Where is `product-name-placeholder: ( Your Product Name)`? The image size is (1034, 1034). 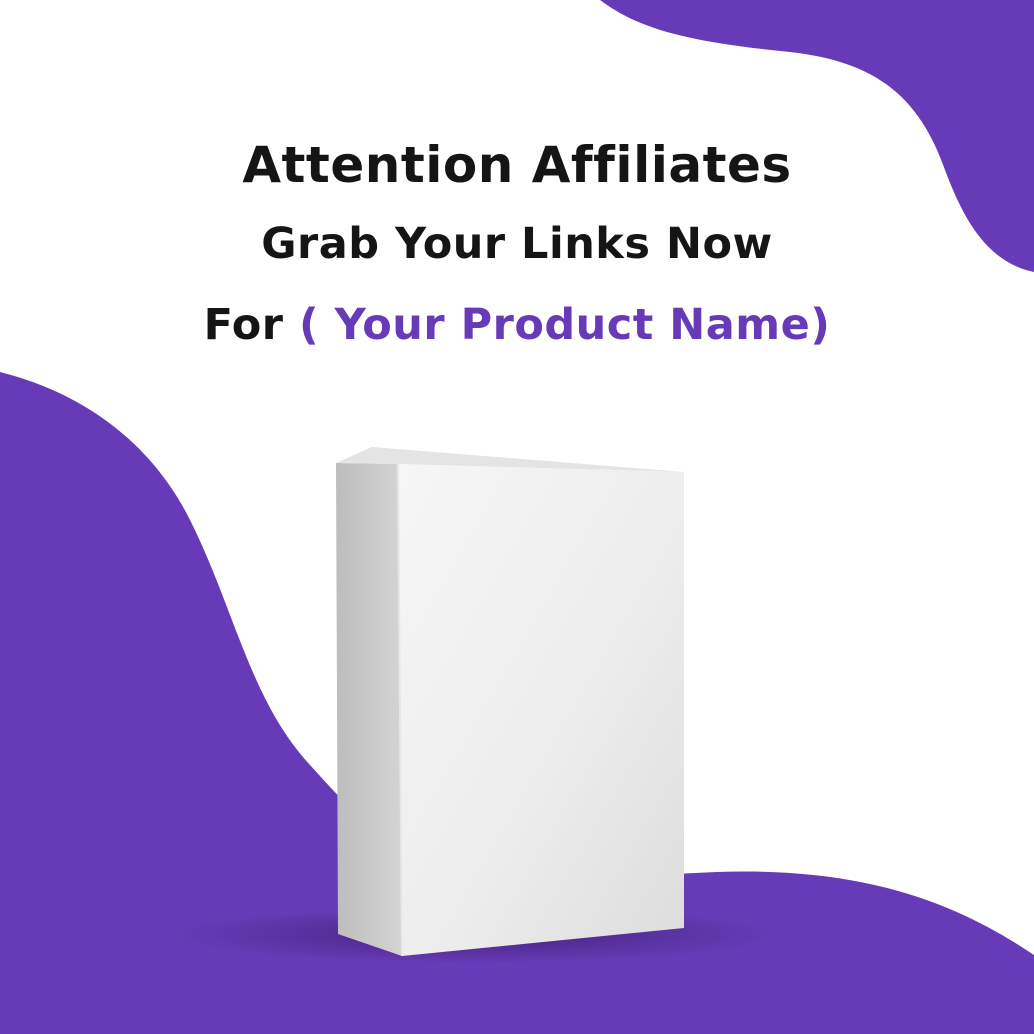
product-name-placeholder: ( Your Product Name) is located at coordinates (564, 325).